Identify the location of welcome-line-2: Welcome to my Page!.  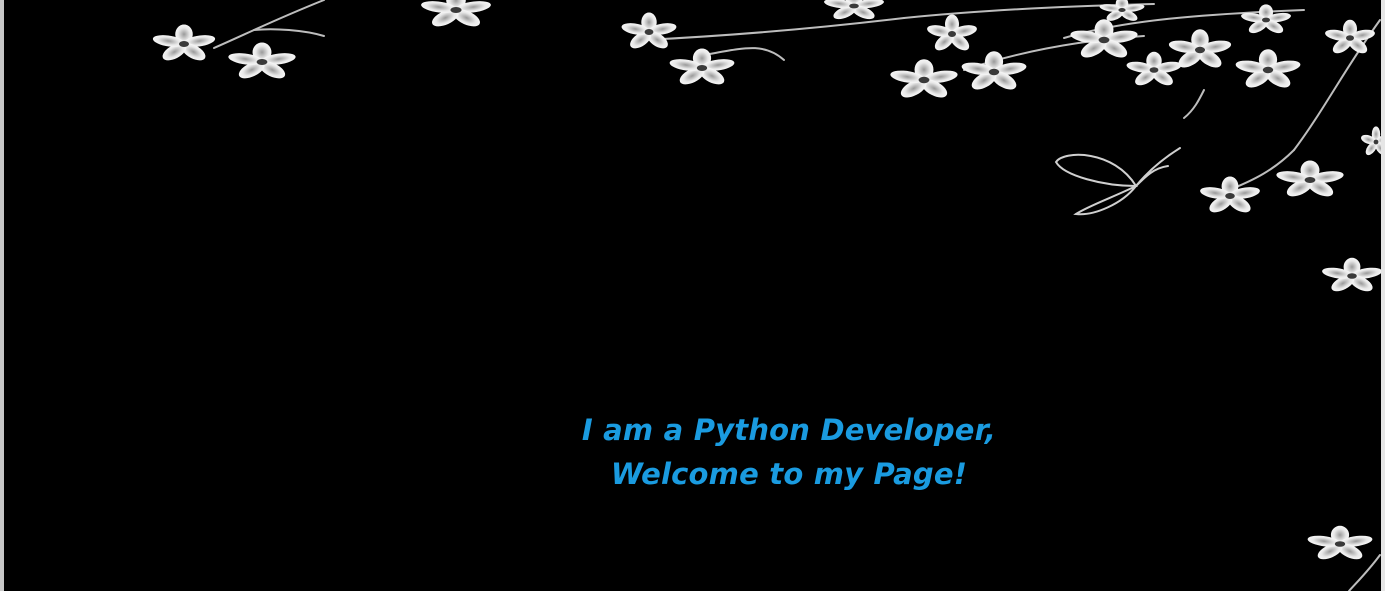
(789, 474).